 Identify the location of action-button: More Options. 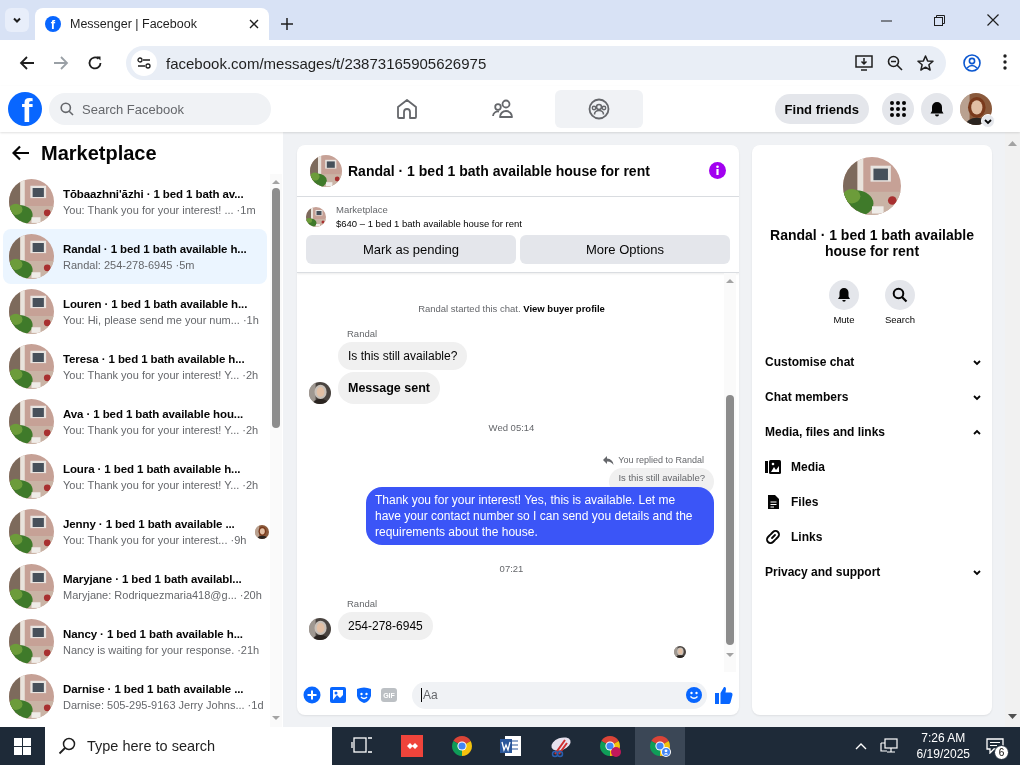
(625, 249).